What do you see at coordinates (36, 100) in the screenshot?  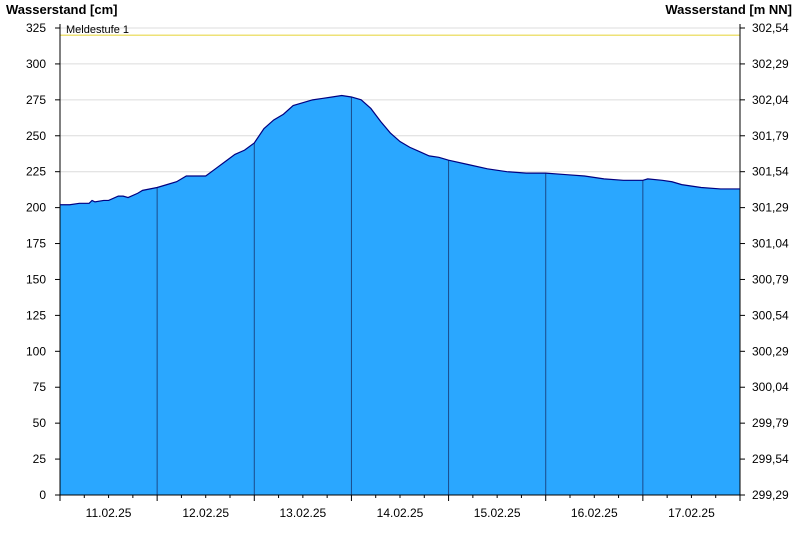 I see `left-tick-label: 275` at bounding box center [36, 100].